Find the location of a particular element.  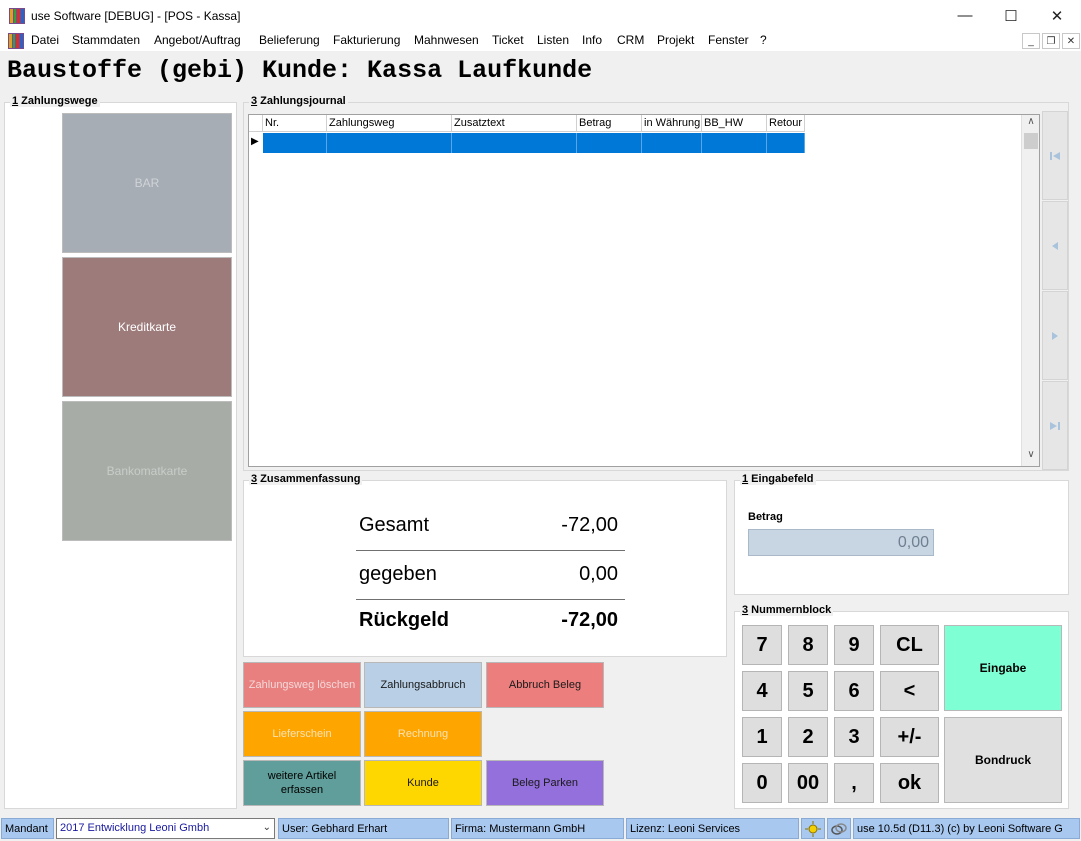

minimize-button: — is located at coordinates (965, 15).